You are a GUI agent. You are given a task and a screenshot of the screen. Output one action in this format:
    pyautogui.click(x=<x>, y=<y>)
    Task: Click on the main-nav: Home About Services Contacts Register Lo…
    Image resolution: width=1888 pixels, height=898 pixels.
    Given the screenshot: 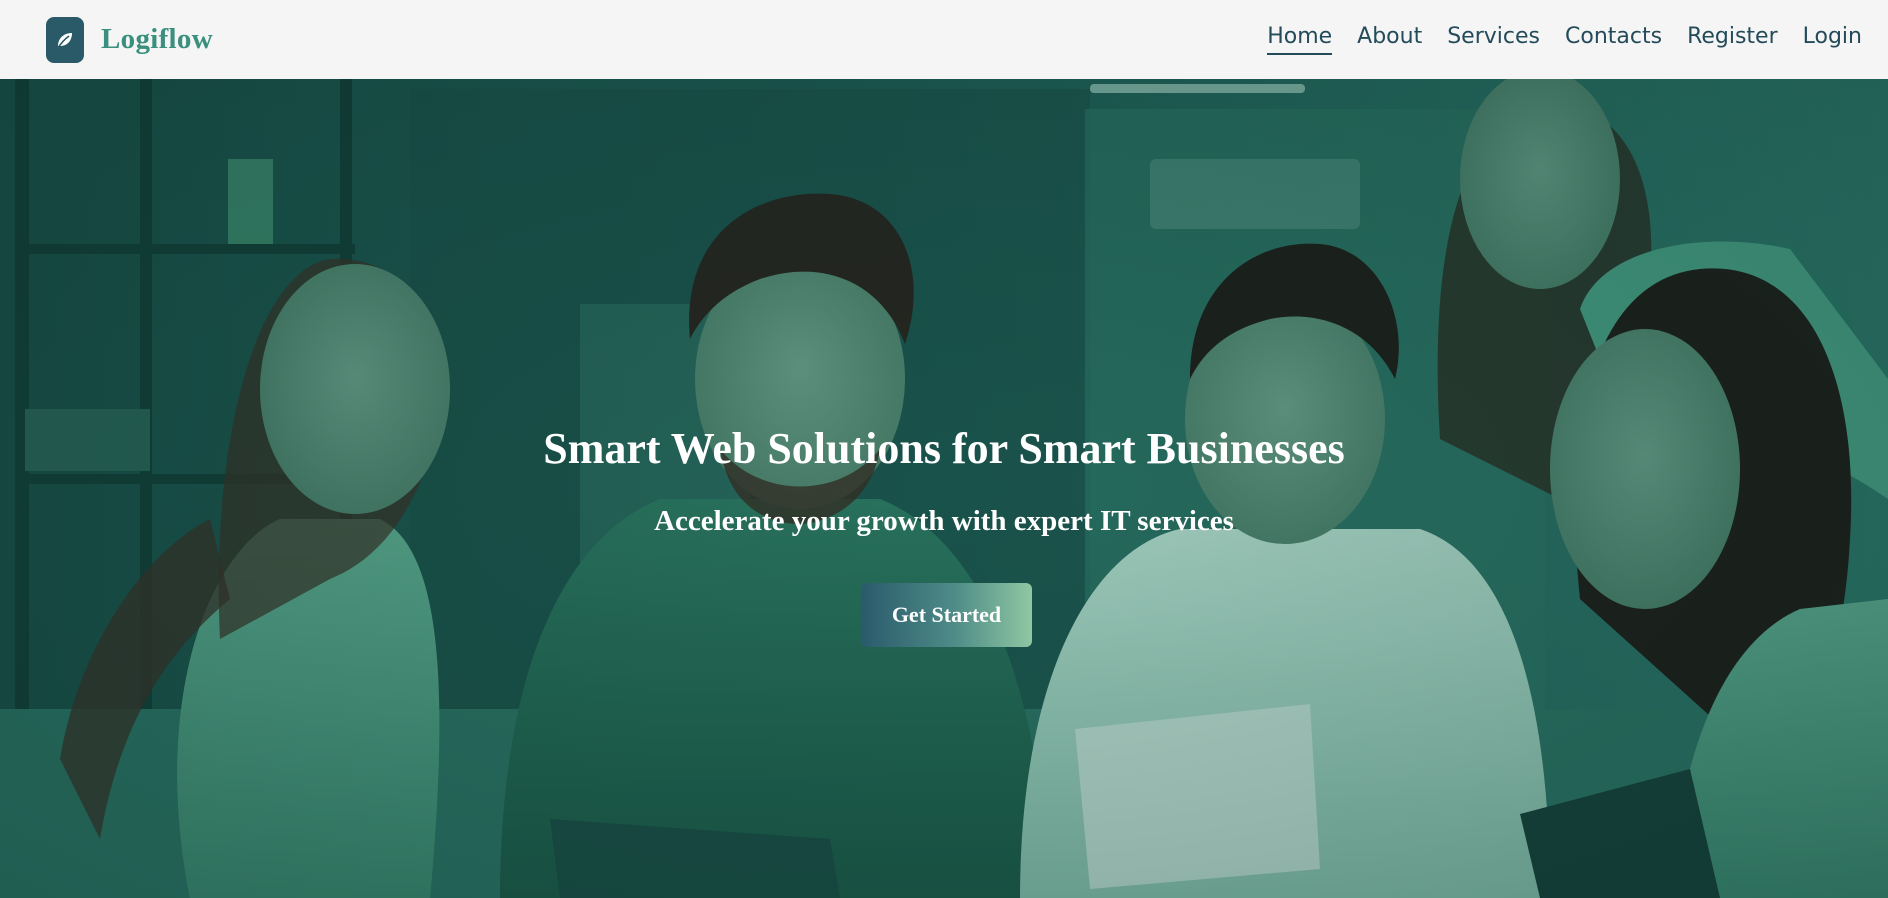 What is the action you would take?
    pyautogui.click(x=1564, y=39)
    